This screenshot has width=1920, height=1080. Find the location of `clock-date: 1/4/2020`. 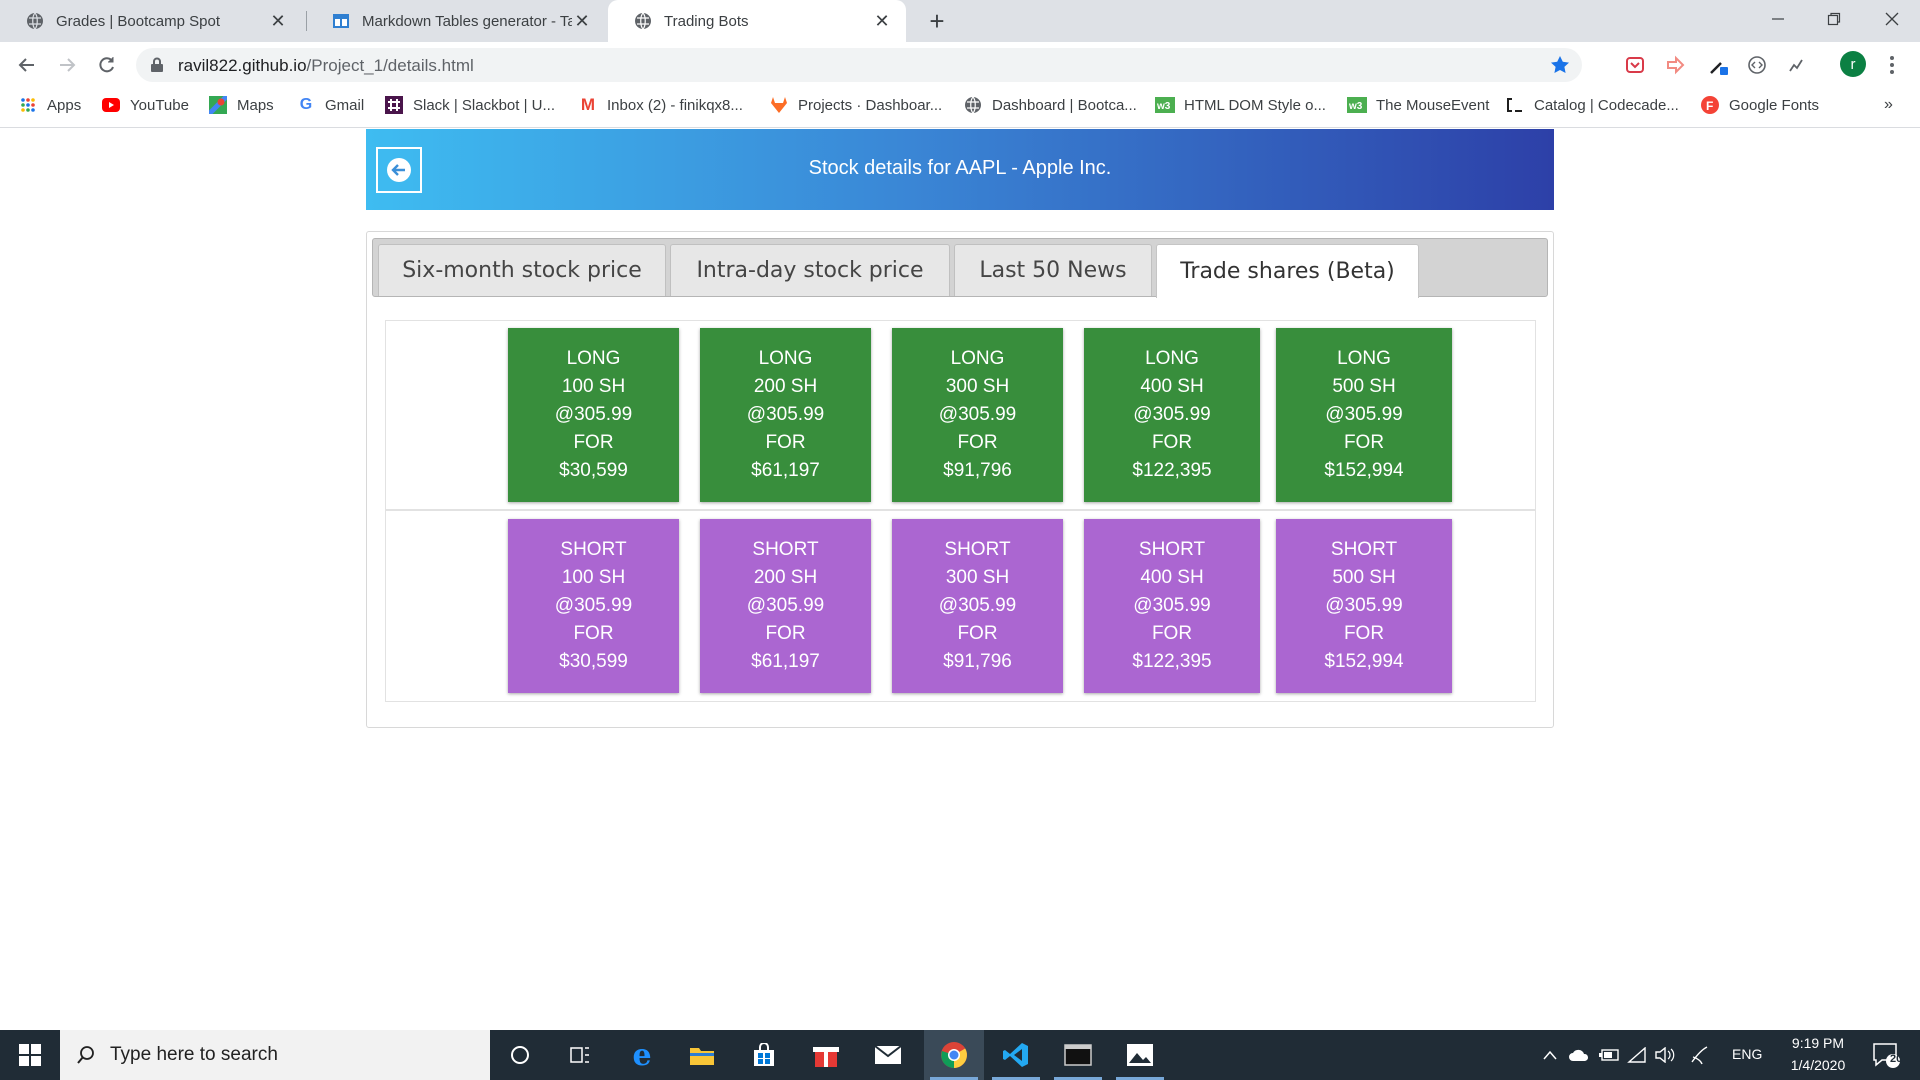

clock-date: 1/4/2020 is located at coordinates (1818, 1065).